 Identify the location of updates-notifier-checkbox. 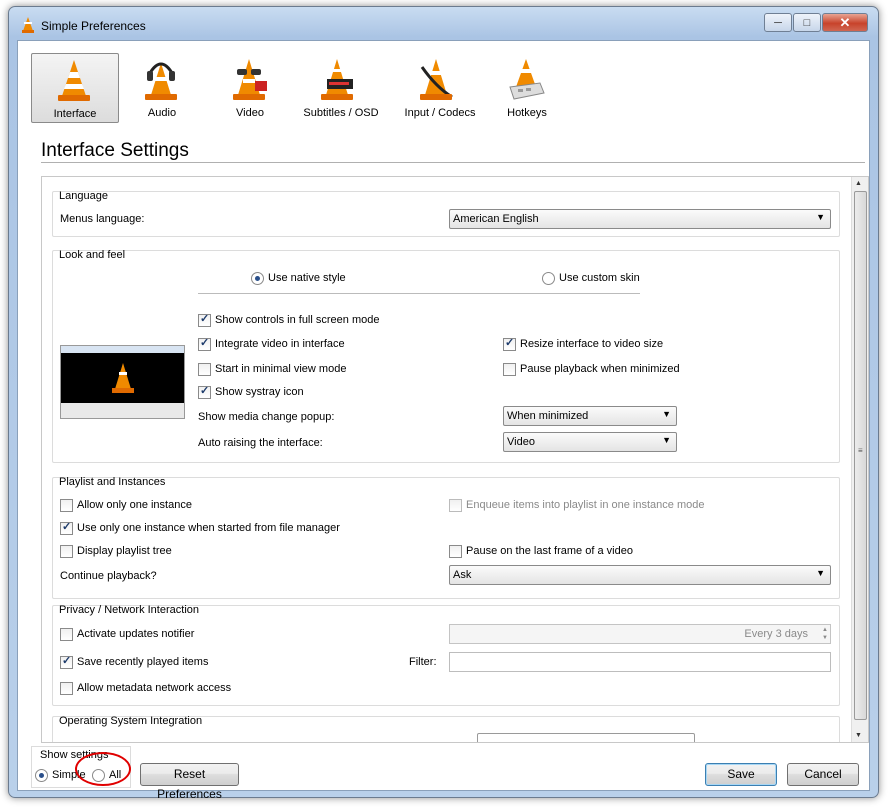
(66, 634).